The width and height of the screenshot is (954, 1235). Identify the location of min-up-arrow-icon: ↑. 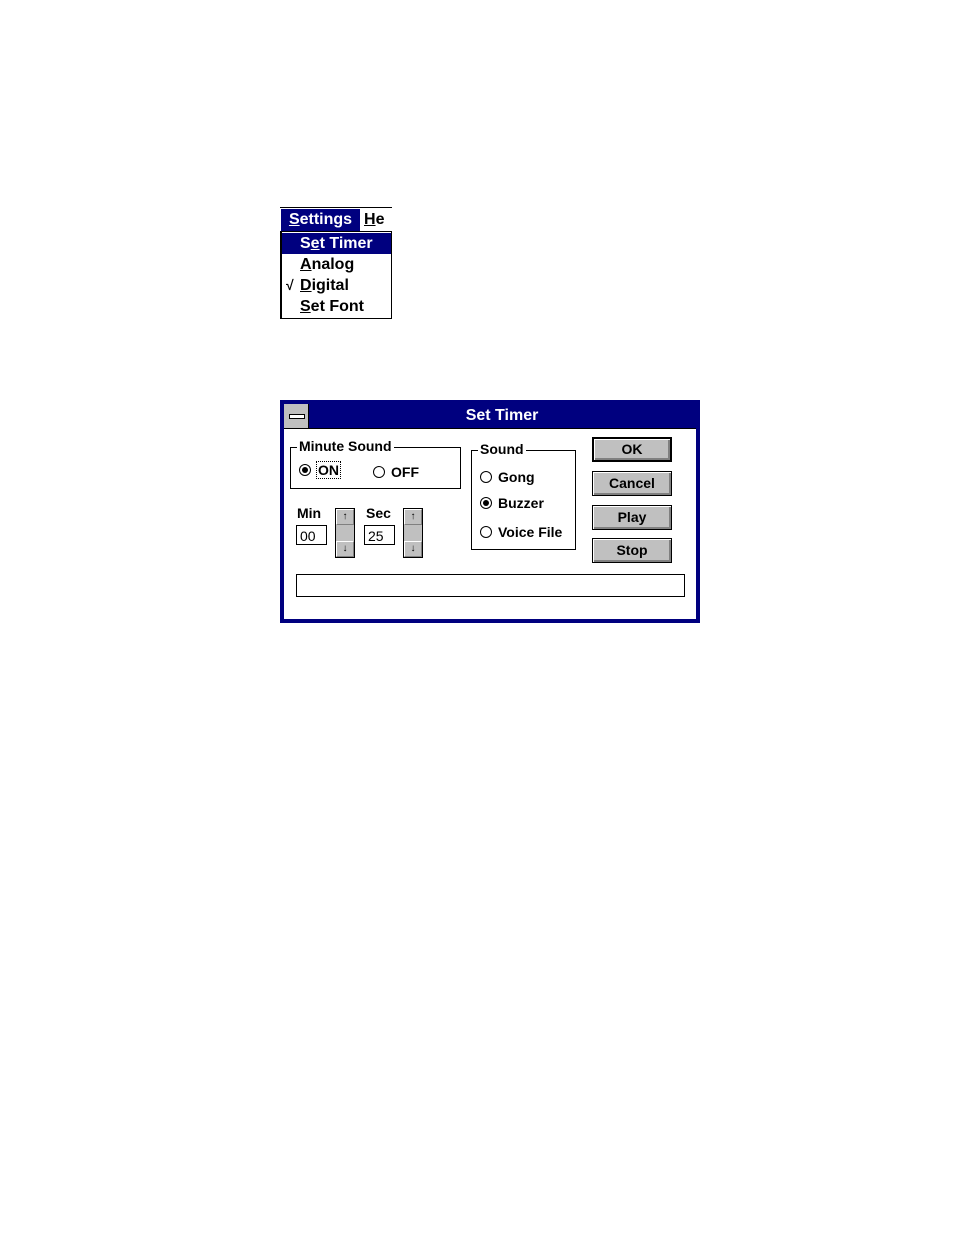
(345, 517).